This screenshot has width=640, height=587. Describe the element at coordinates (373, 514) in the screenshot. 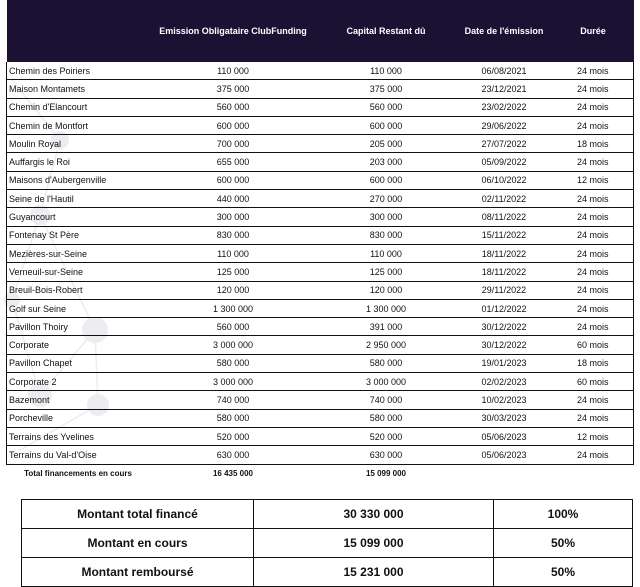

I see `summary-amount: 30 330 000` at that location.